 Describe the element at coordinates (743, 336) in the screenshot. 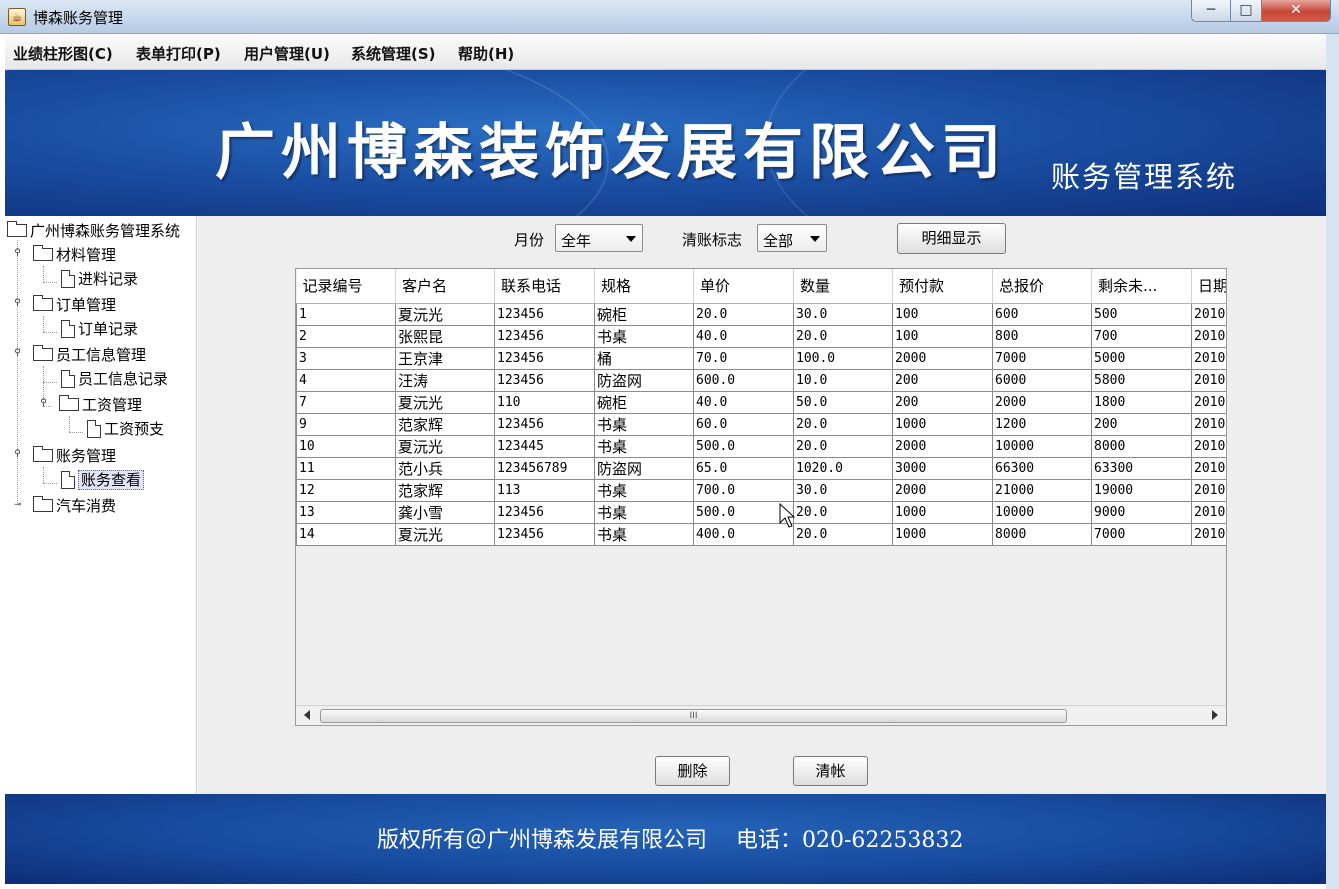

I see `table-cell: 40.0` at that location.